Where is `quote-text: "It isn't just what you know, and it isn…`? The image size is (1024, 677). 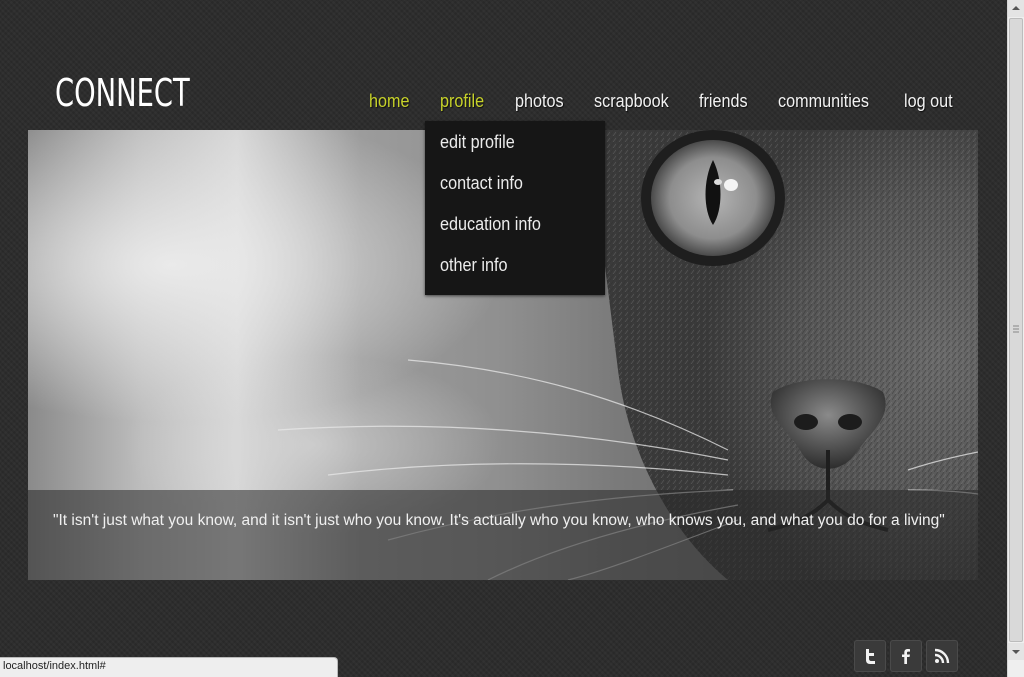
quote-text: "It isn't just what you know, and it isn… is located at coordinates (499, 520).